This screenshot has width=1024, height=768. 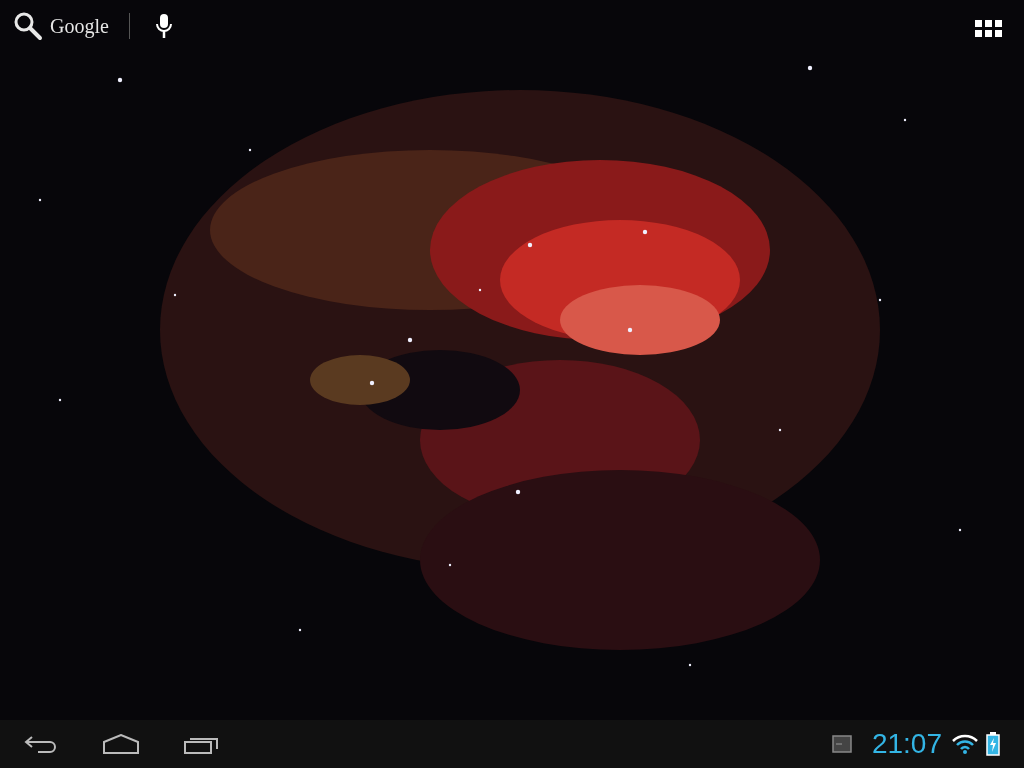 I want to click on home-icon, so click(x=121, y=744).